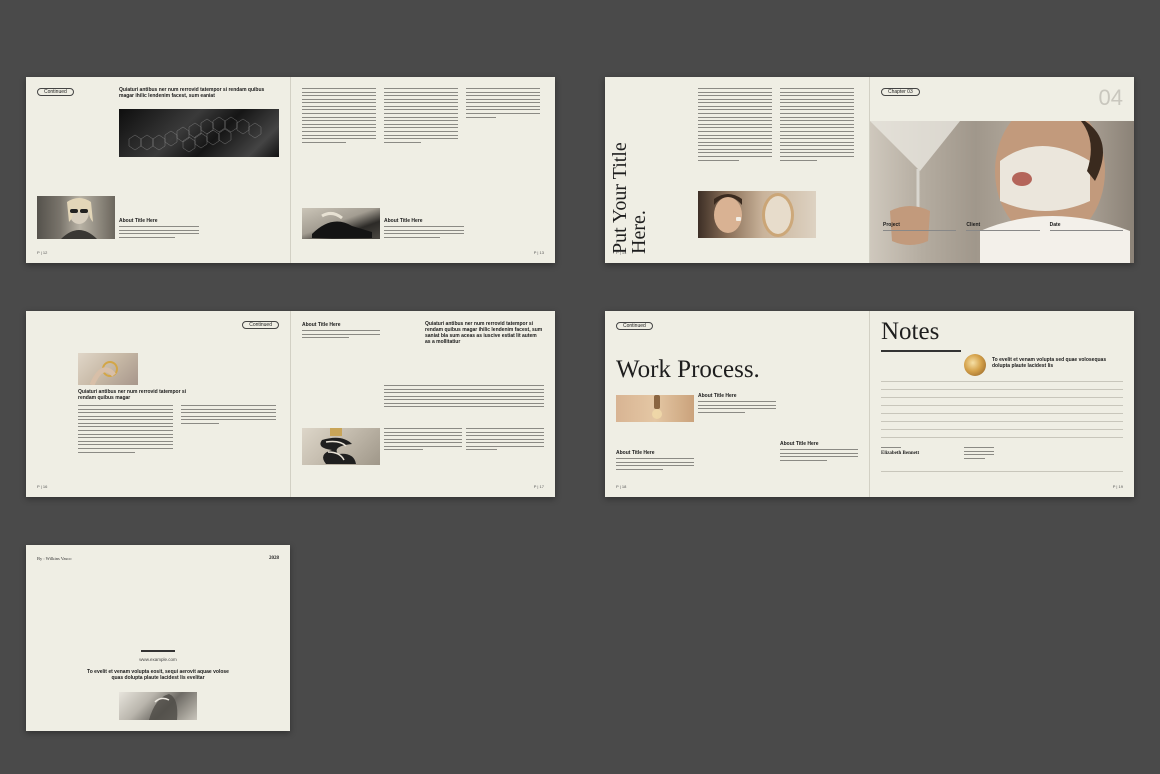 This screenshot has width=1160, height=774. Describe the element at coordinates (621, 252) in the screenshot. I see `page-number: P | 14` at that location.